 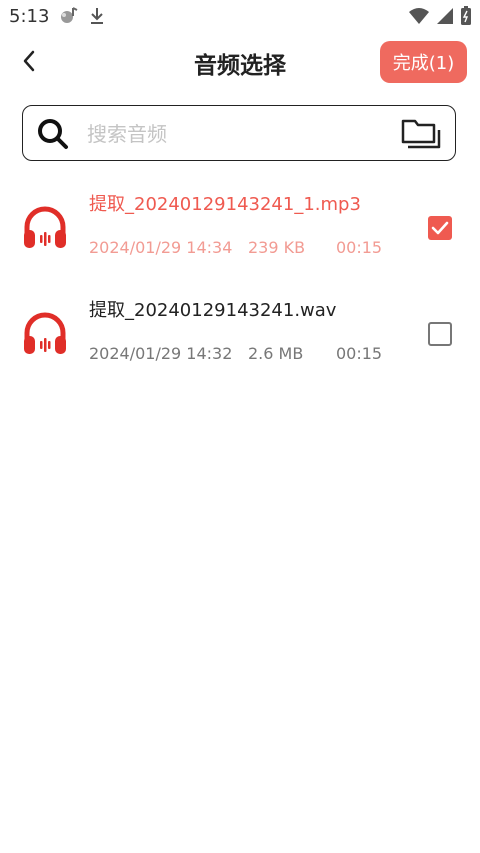 What do you see at coordinates (277, 247) in the screenshot?
I see `file-size: 239 KB` at bounding box center [277, 247].